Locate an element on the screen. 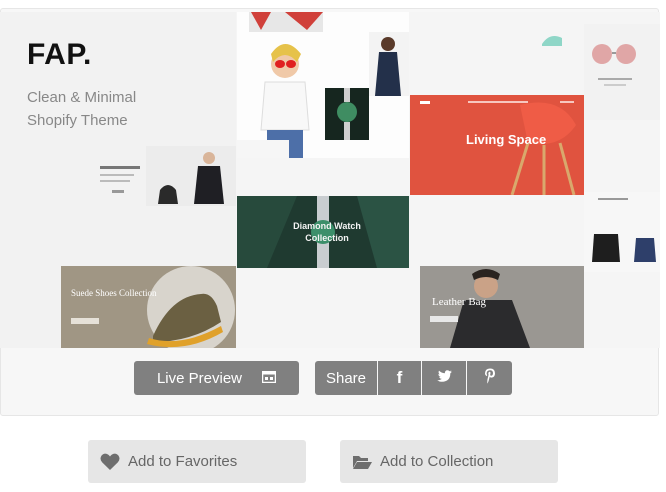 The image size is (666, 492). add-to-favorites-button: Add to Favorites is located at coordinates (197, 461).